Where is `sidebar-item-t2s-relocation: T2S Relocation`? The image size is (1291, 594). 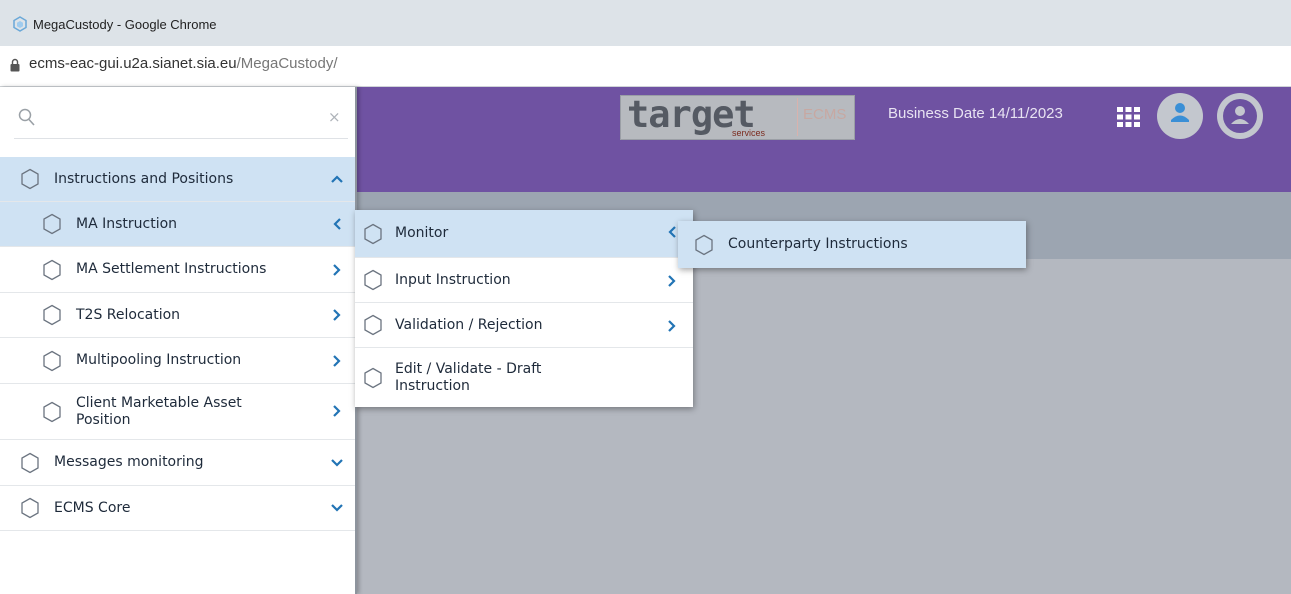 sidebar-item-t2s-relocation: T2S Relocation is located at coordinates (177, 315).